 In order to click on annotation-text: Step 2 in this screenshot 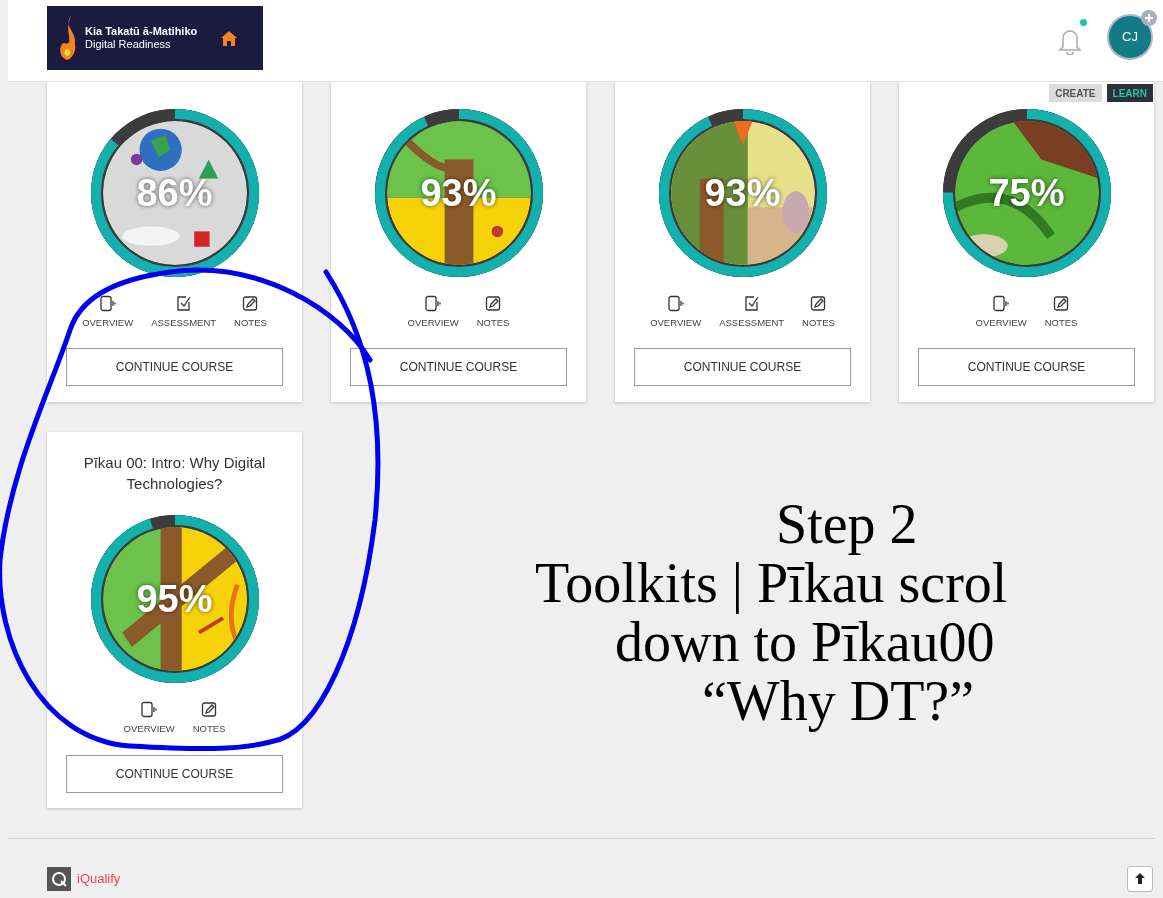, I will do `click(847, 524)`.